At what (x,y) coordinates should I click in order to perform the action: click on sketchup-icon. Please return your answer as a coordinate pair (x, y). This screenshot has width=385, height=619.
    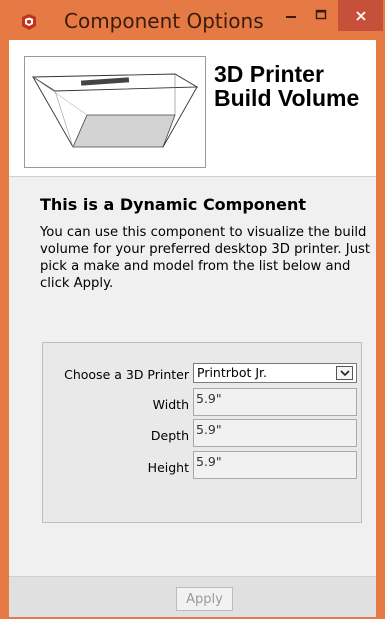
    Looking at the image, I should click on (29, 22).